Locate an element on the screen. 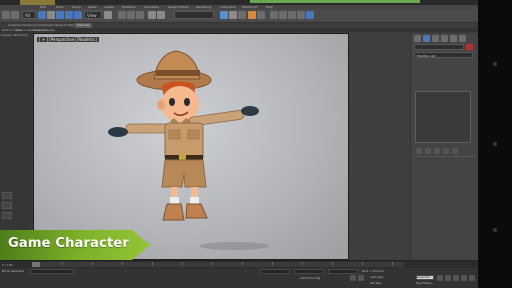 Image resolution: width=512 pixels, height=288 pixels. snap-icon is located at coordinates (122, 15).